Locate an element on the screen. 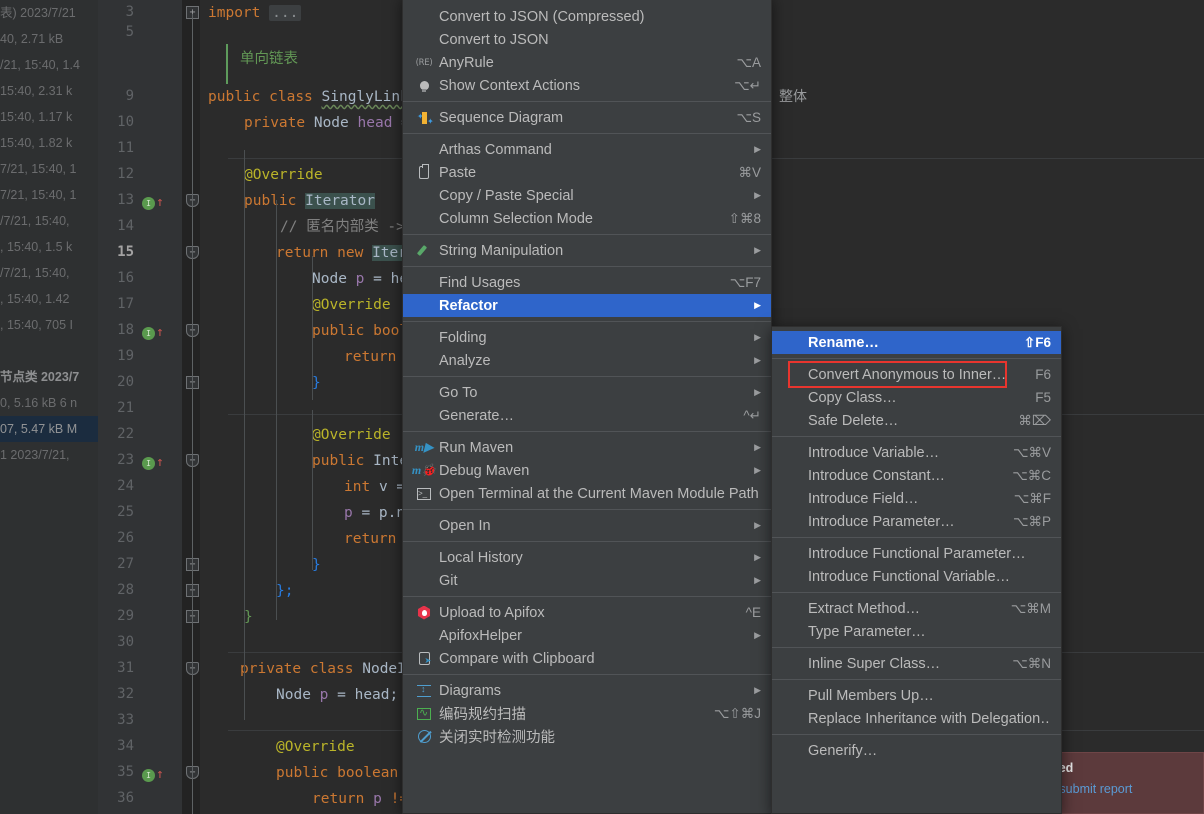  menu-item-safe-delete: Safe Delete… ⌘⌦ is located at coordinates (916, 420).